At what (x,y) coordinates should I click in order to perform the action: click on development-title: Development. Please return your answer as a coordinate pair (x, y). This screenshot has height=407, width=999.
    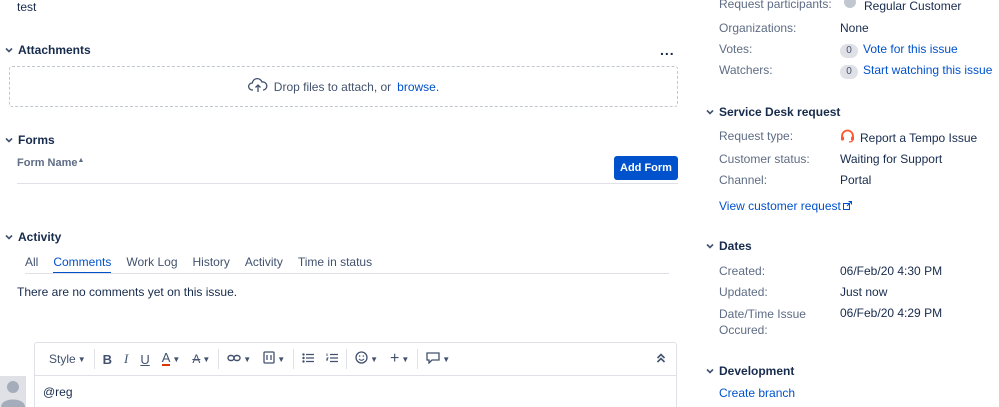
    Looking at the image, I should click on (757, 371).